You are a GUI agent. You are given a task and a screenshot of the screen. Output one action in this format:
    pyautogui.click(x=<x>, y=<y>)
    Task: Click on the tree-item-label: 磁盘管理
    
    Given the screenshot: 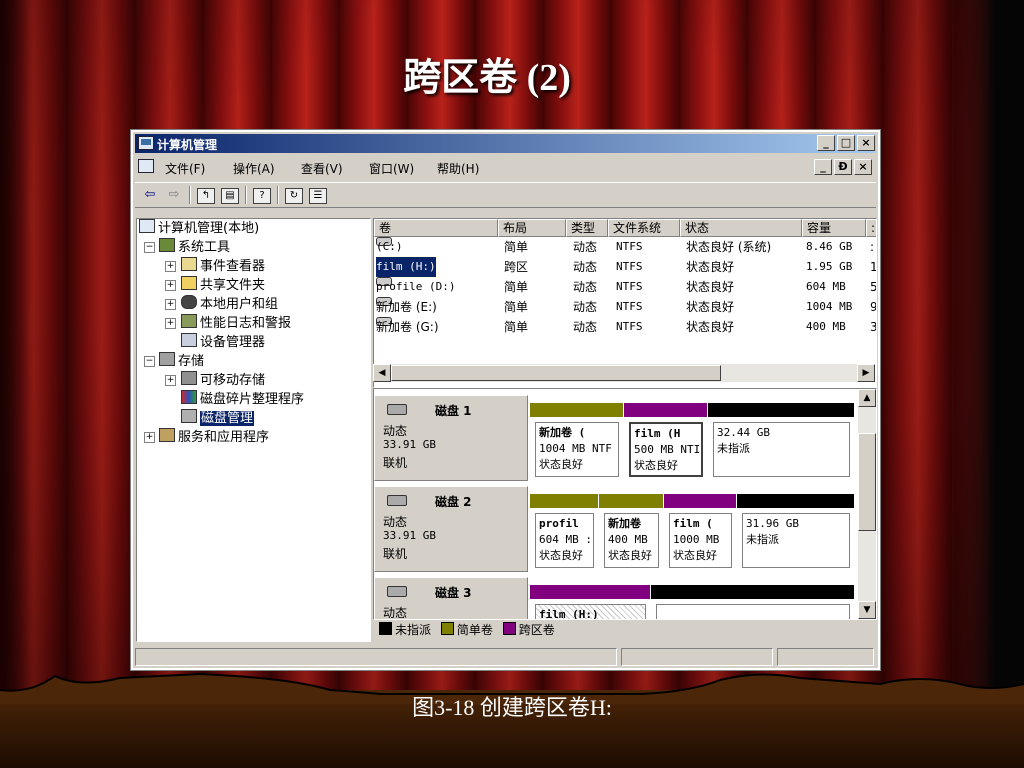 What is the action you would take?
    pyautogui.click(x=227, y=418)
    